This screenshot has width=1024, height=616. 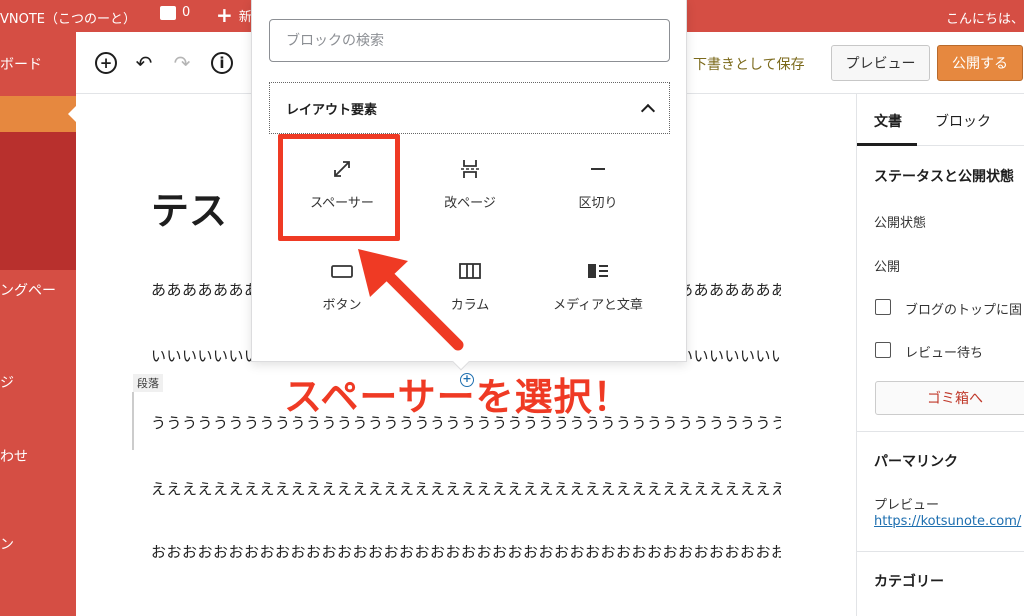 What do you see at coordinates (648, 110) in the screenshot?
I see `chevron-up-icon` at bounding box center [648, 110].